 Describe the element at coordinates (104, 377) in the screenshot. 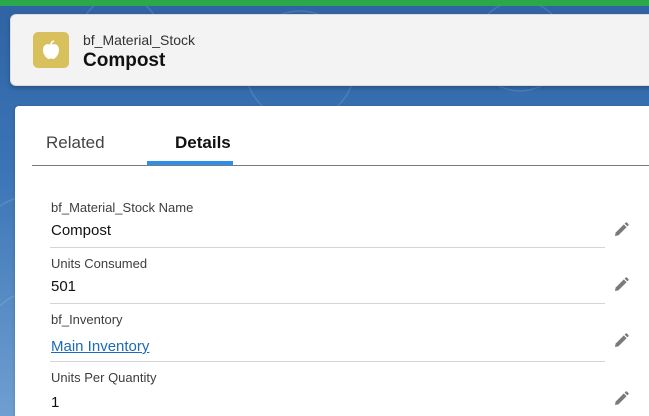

I see `field-label: Units Per Quantity` at that location.